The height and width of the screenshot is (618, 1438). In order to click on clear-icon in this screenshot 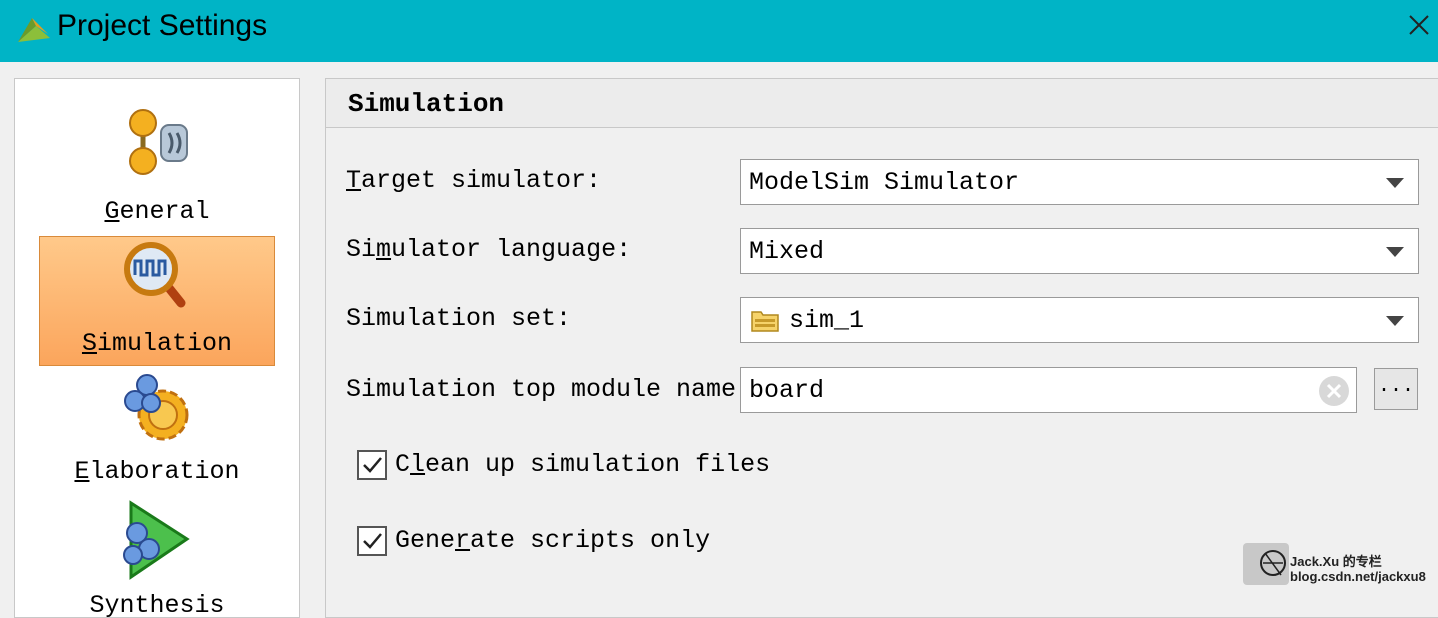, I will do `click(1334, 391)`.